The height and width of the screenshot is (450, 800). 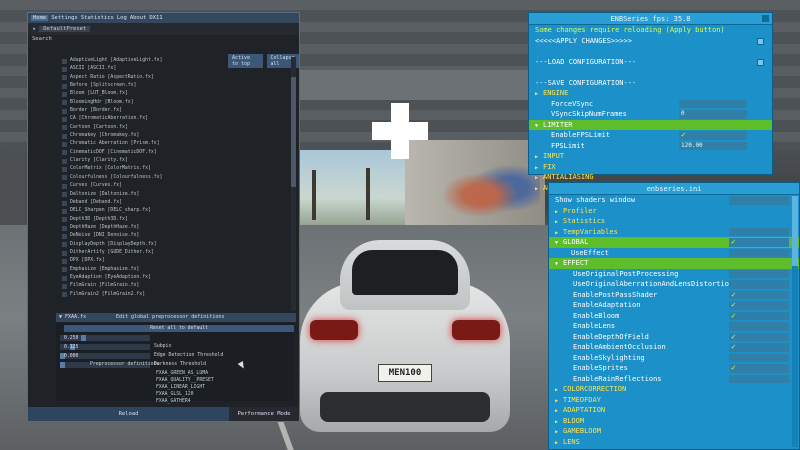 What do you see at coordinates (650, 146) in the screenshot?
I see `enb-row: FPSLimit 120.00` at bounding box center [650, 146].